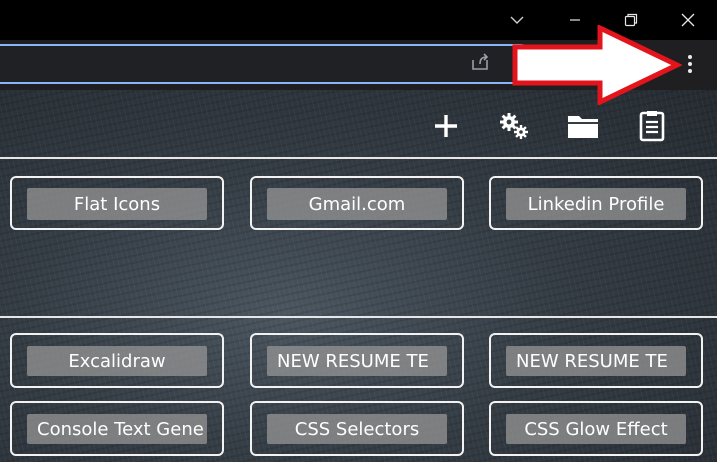  I want to click on shortcut-css-glow: CSS Glow Effect, so click(596, 428).